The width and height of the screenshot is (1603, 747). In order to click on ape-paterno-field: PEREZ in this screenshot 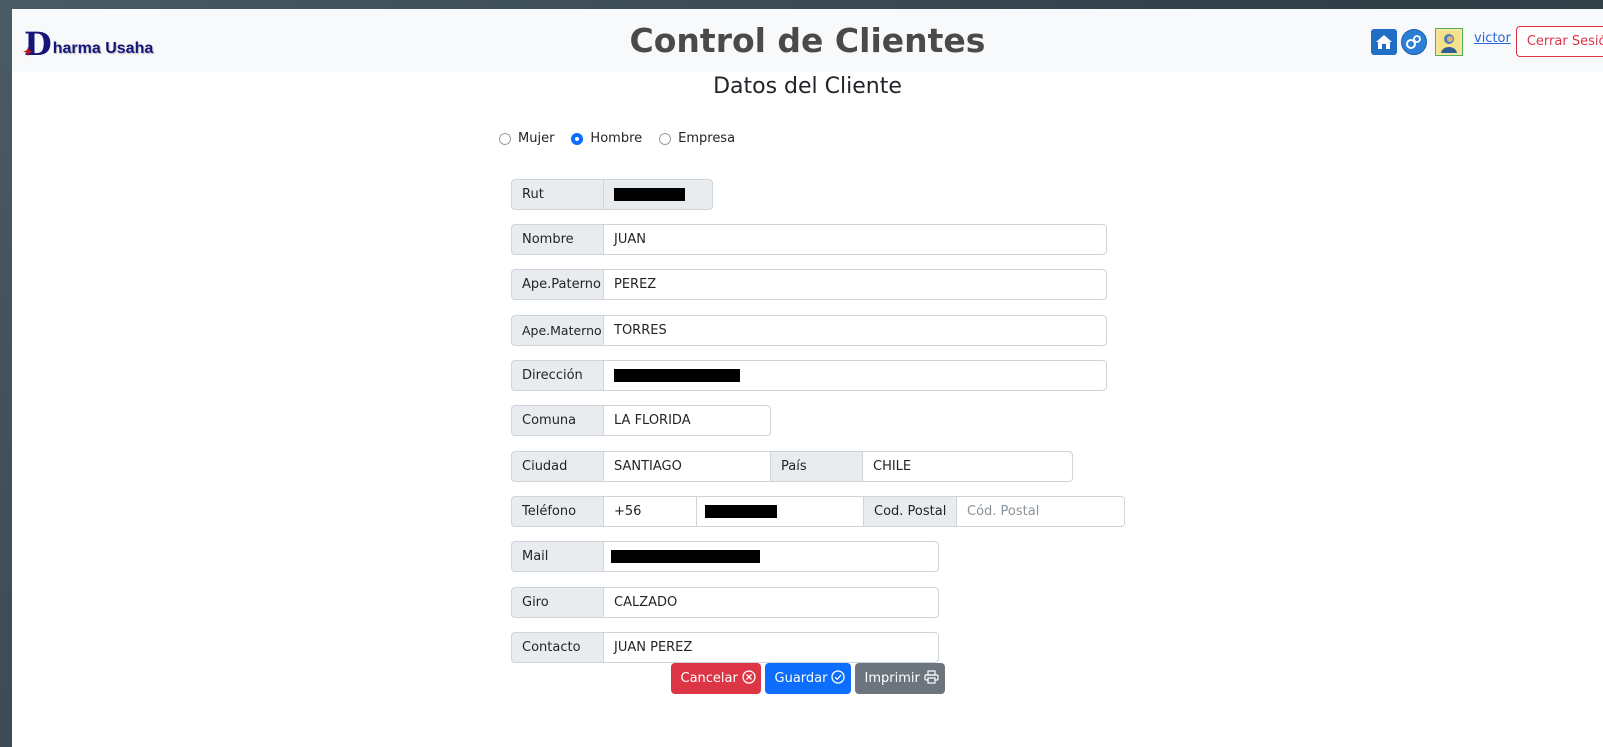, I will do `click(855, 284)`.